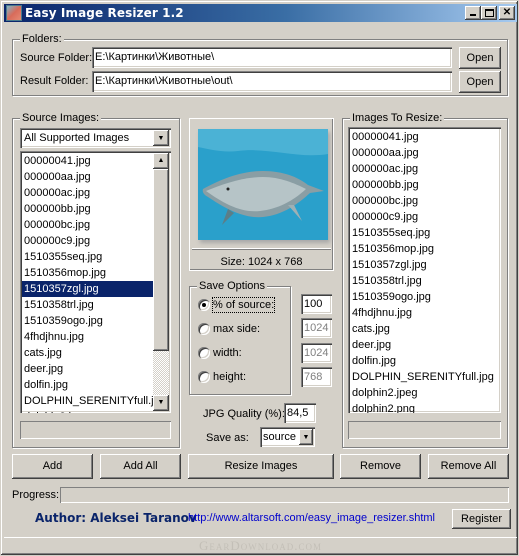 The height and width of the screenshot is (556, 519). I want to click on minimize-icon, so click(473, 15).